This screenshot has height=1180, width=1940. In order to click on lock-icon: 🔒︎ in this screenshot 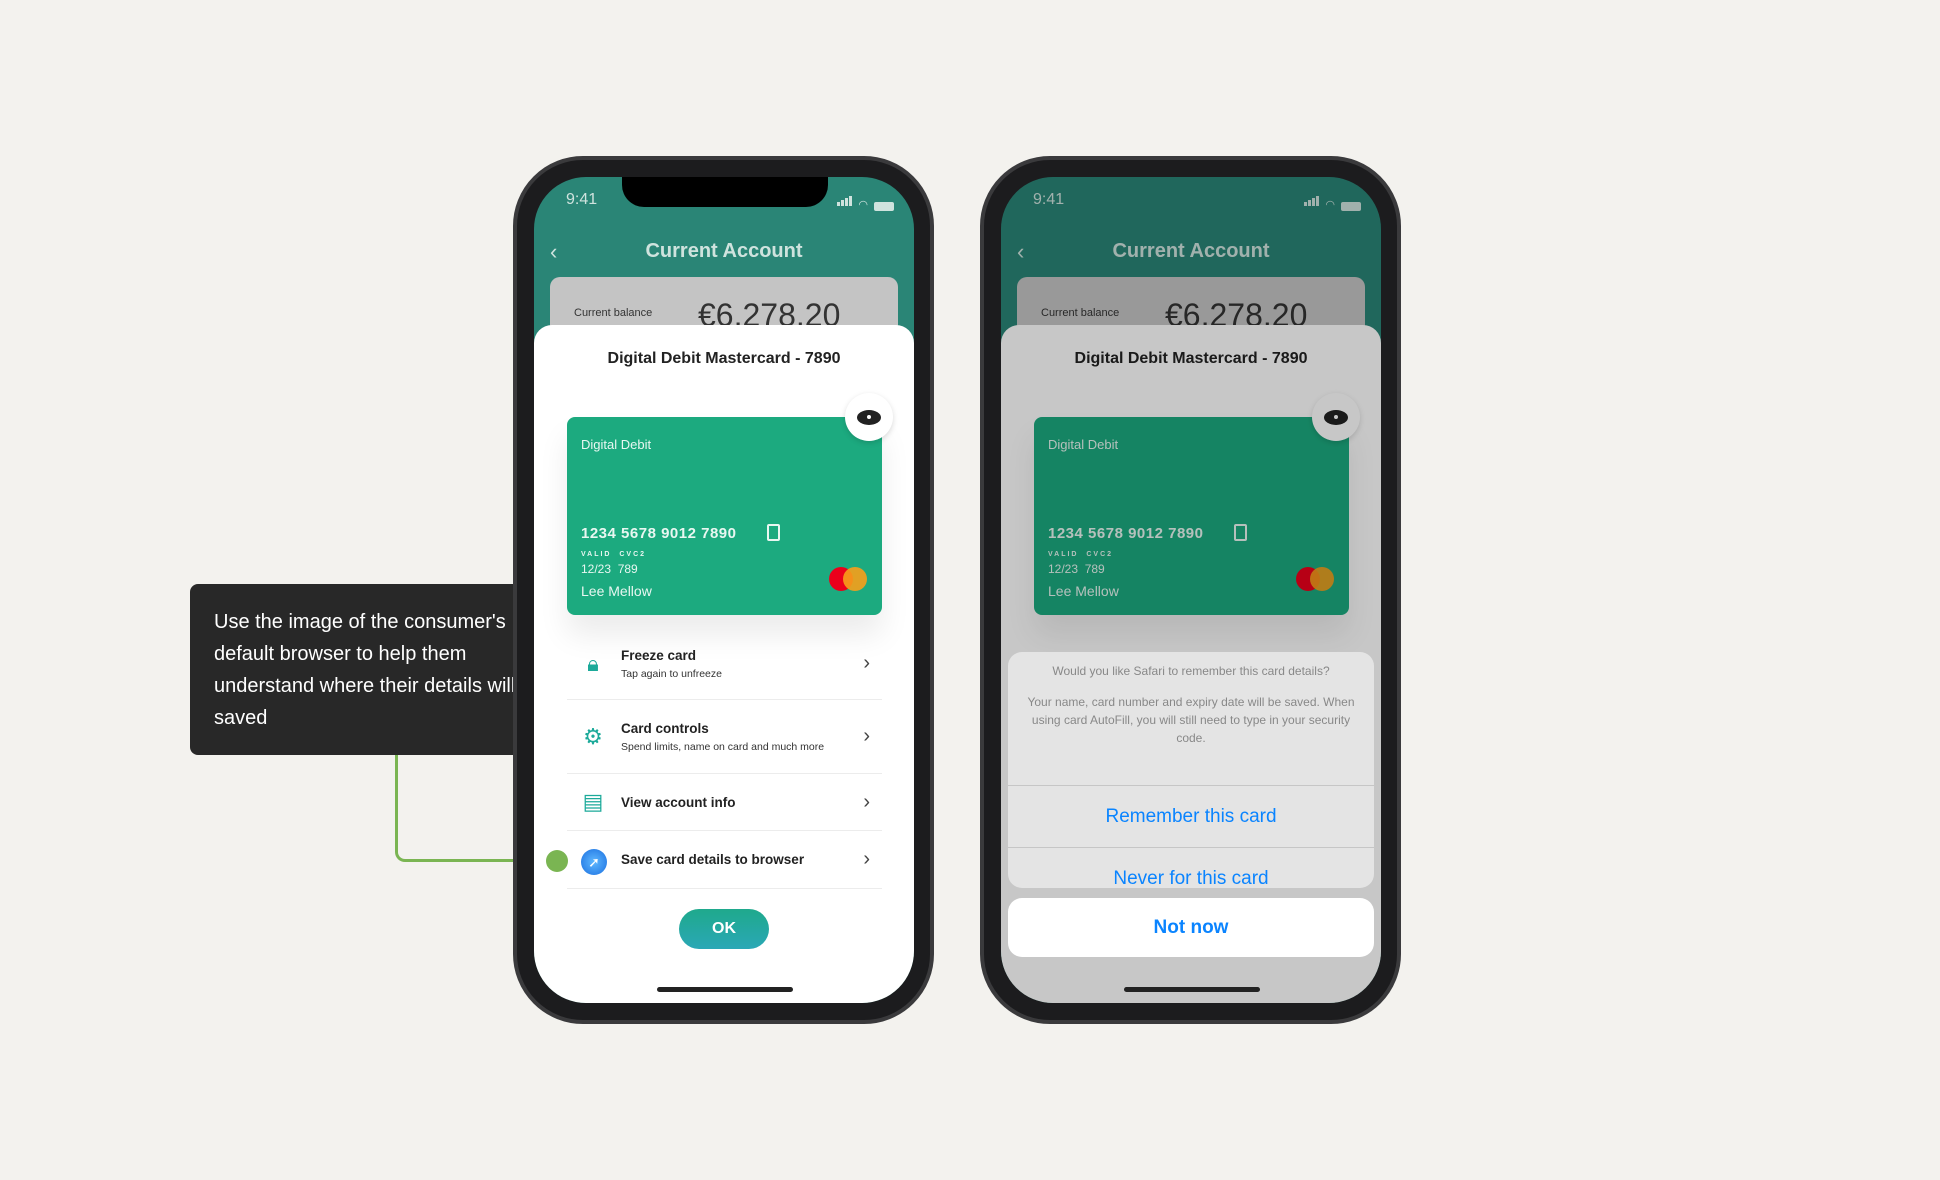, I will do `click(593, 663)`.